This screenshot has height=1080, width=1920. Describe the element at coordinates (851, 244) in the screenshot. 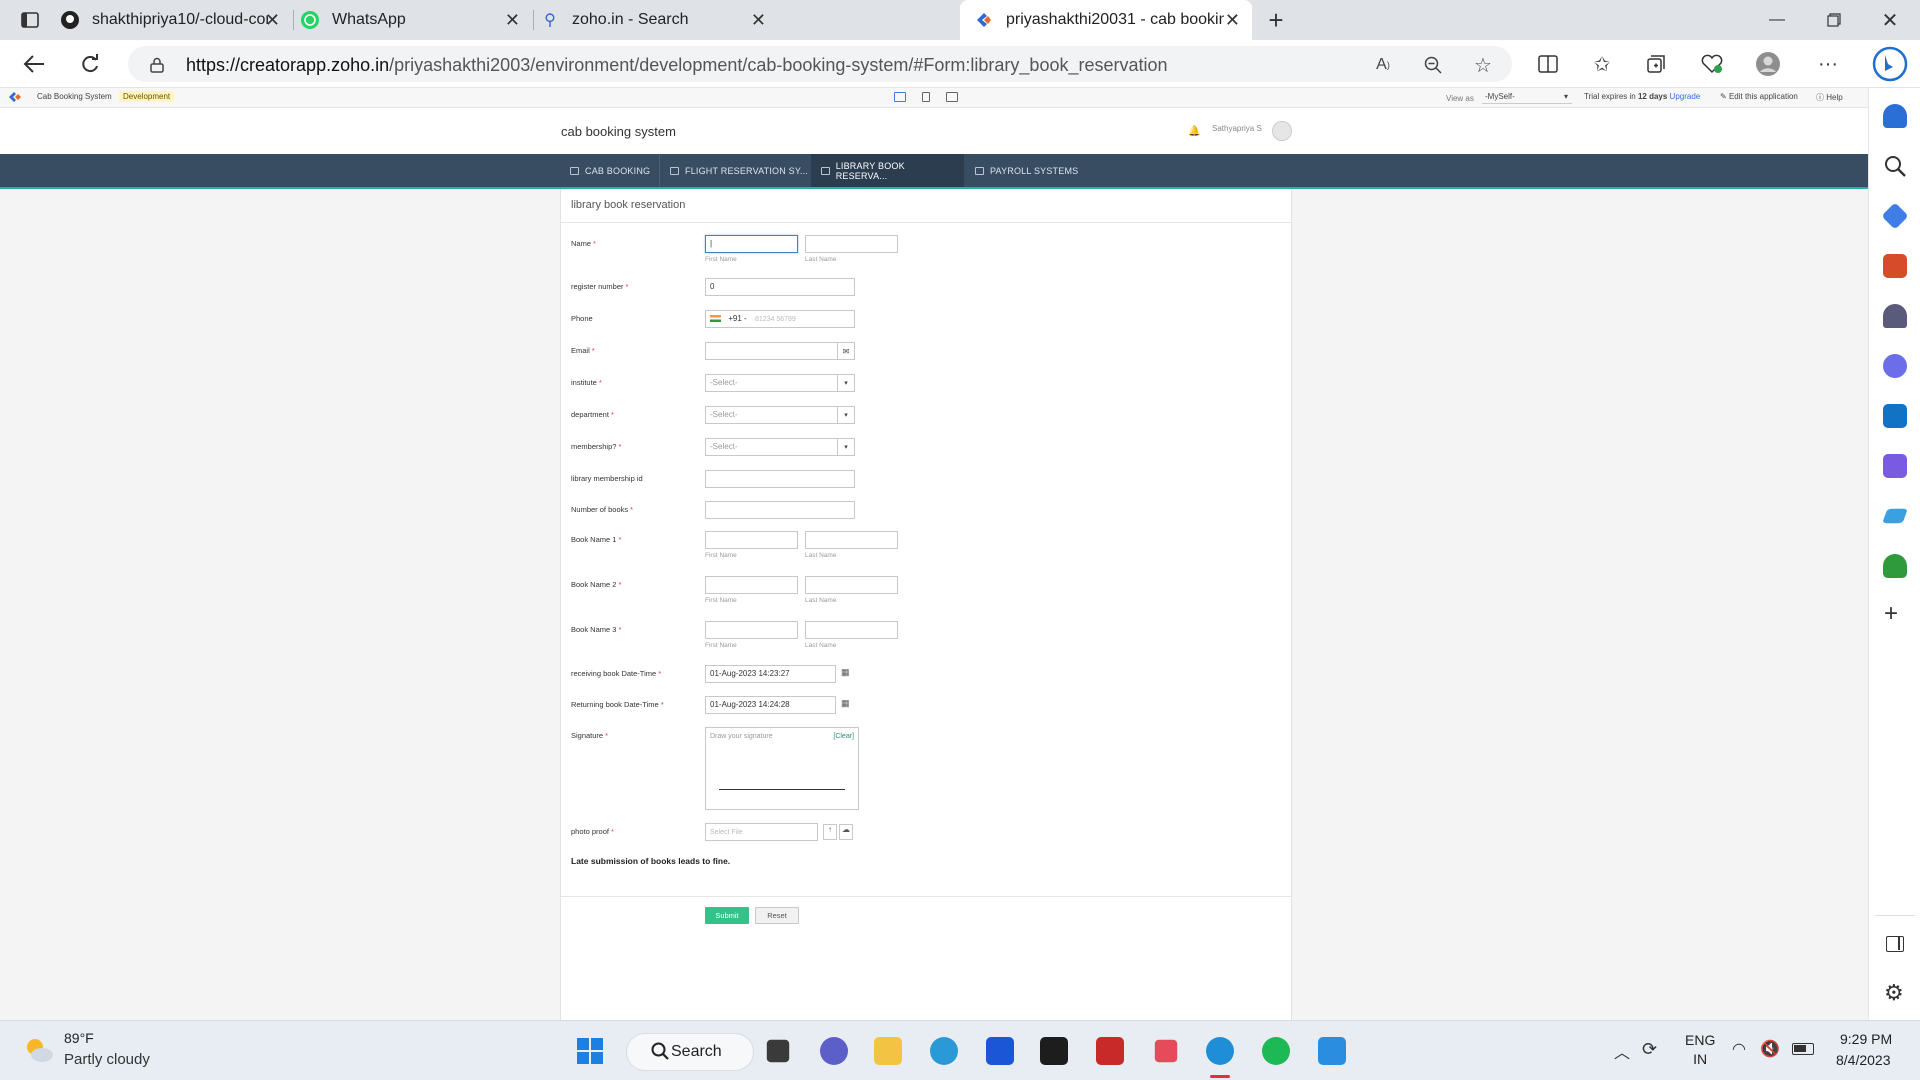

I see `last-name-input` at that location.